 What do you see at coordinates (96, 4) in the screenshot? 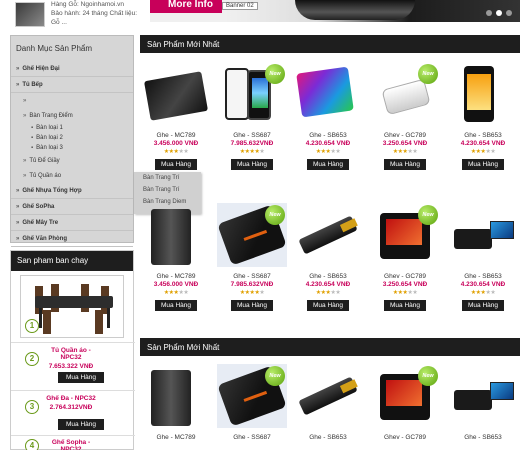
I see `news-title: Hàng Gỗ: Ngoinhamoi.vn` at bounding box center [96, 4].